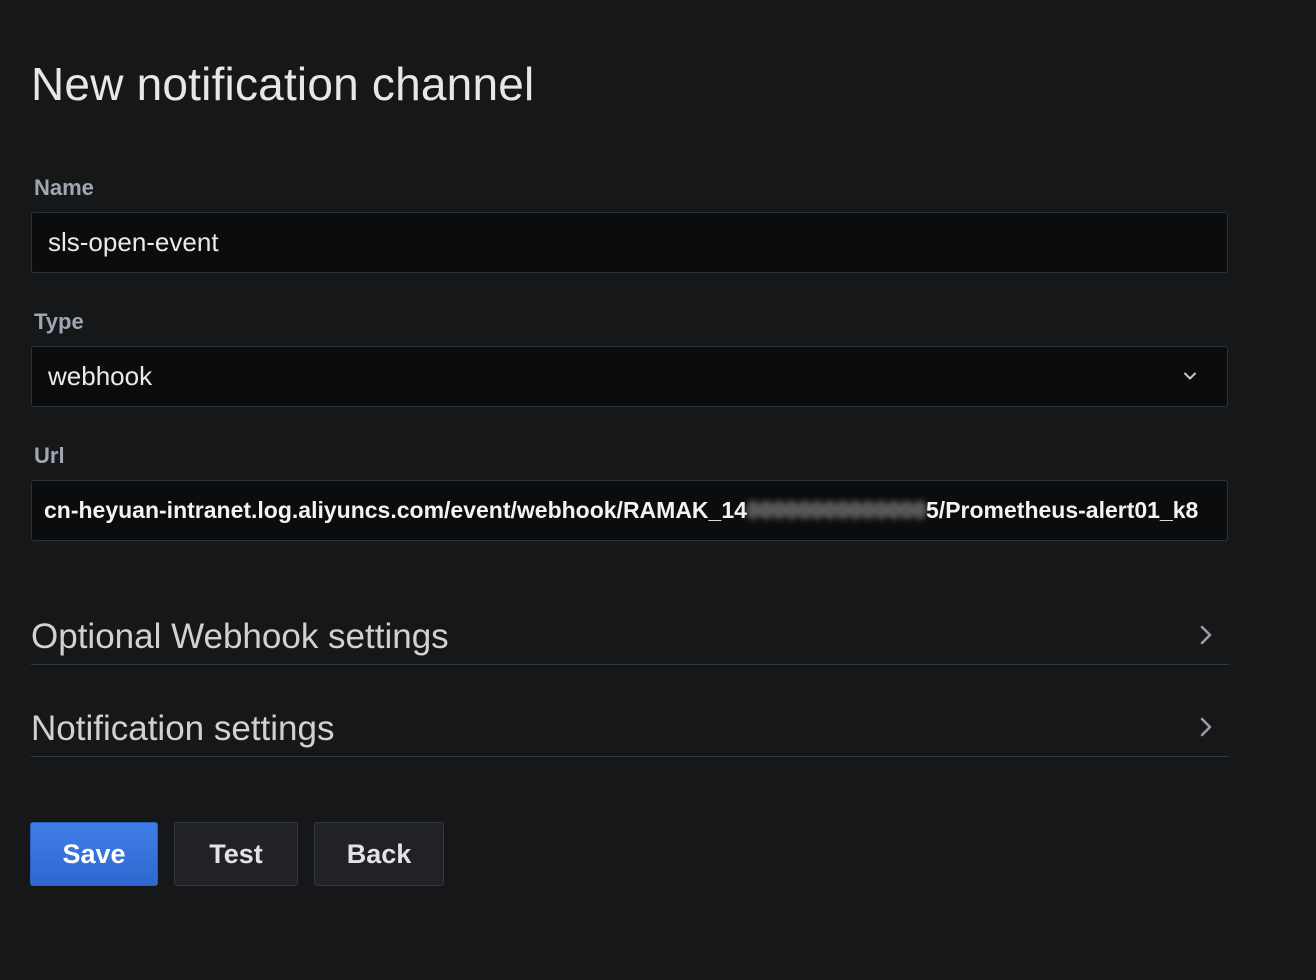  Describe the element at coordinates (94, 854) in the screenshot. I see `save-button: Save` at that location.